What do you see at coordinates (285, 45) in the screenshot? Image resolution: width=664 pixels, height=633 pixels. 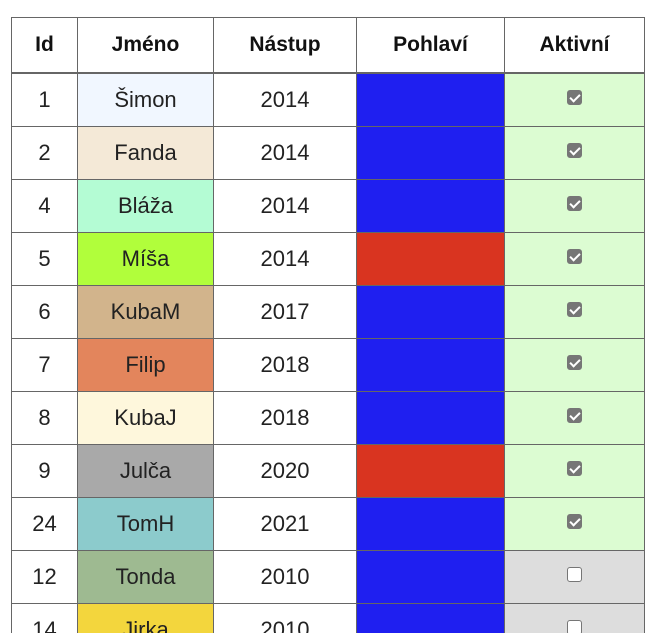 I see `header-year: Nástup` at bounding box center [285, 45].